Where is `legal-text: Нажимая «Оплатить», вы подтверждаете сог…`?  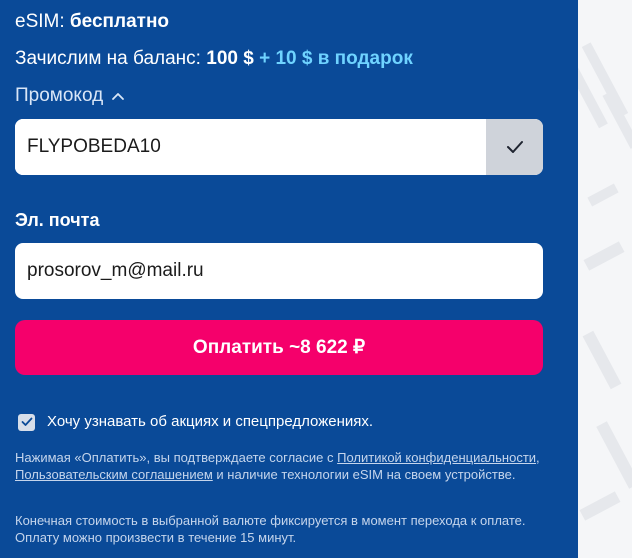 legal-text: Нажимая «Оплатить», вы подтверждаете сог… is located at coordinates (280, 466).